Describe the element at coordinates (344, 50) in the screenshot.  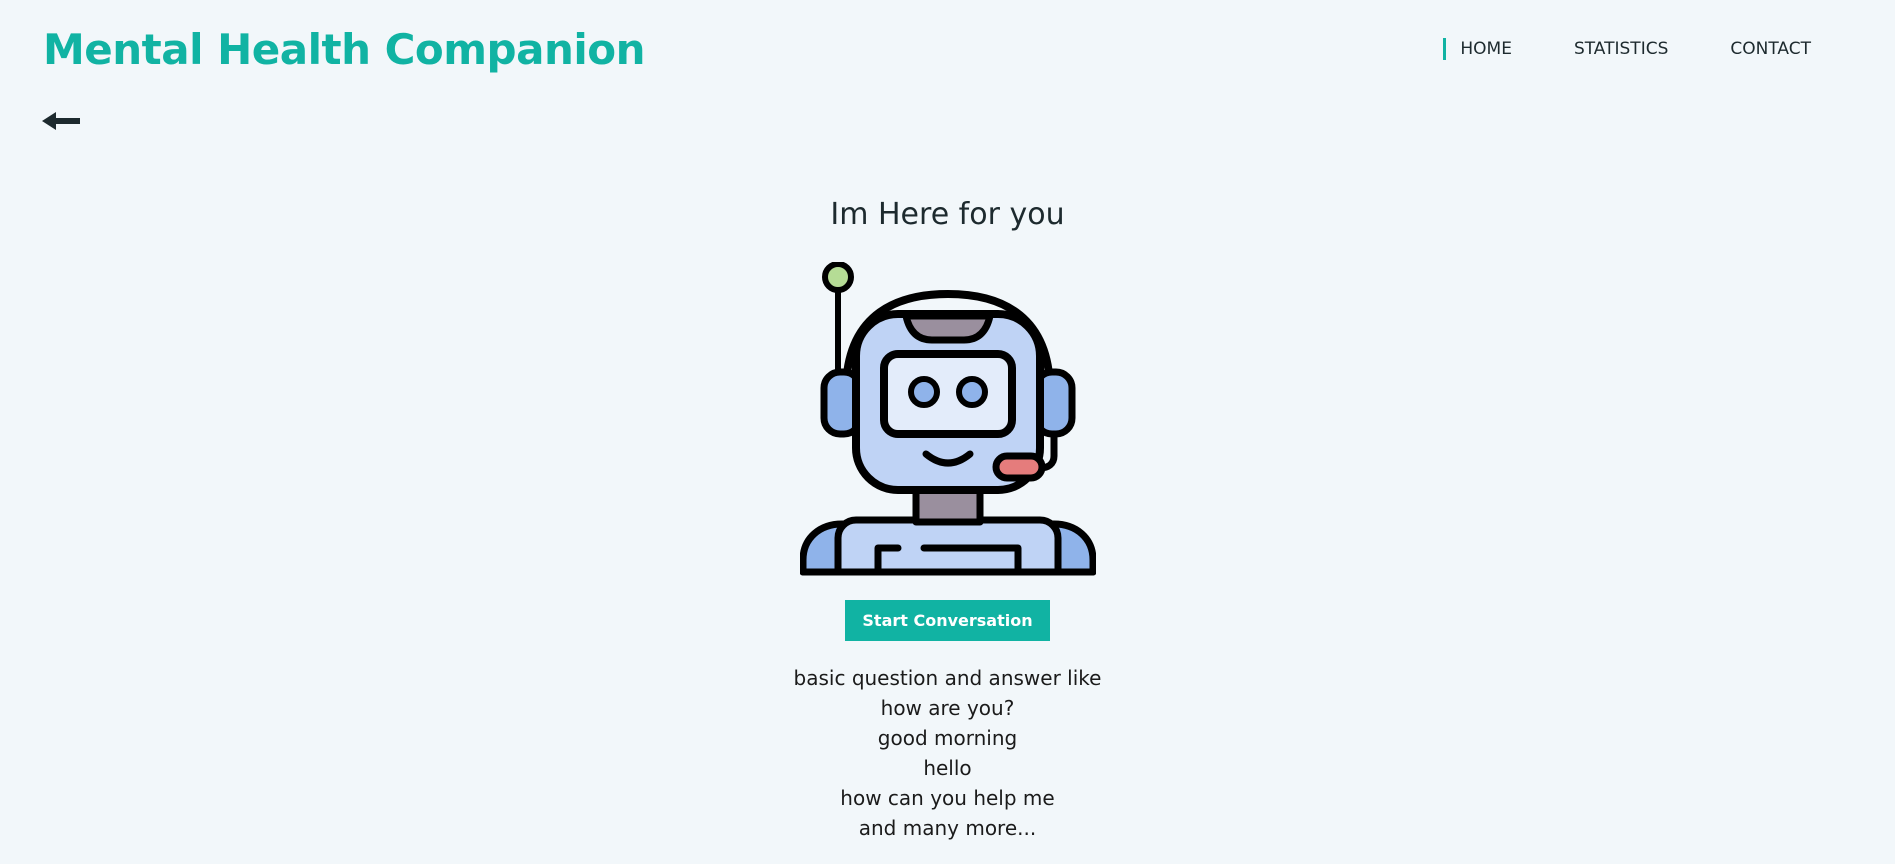
I see `site-logo-title: Mental Health Companion` at that location.